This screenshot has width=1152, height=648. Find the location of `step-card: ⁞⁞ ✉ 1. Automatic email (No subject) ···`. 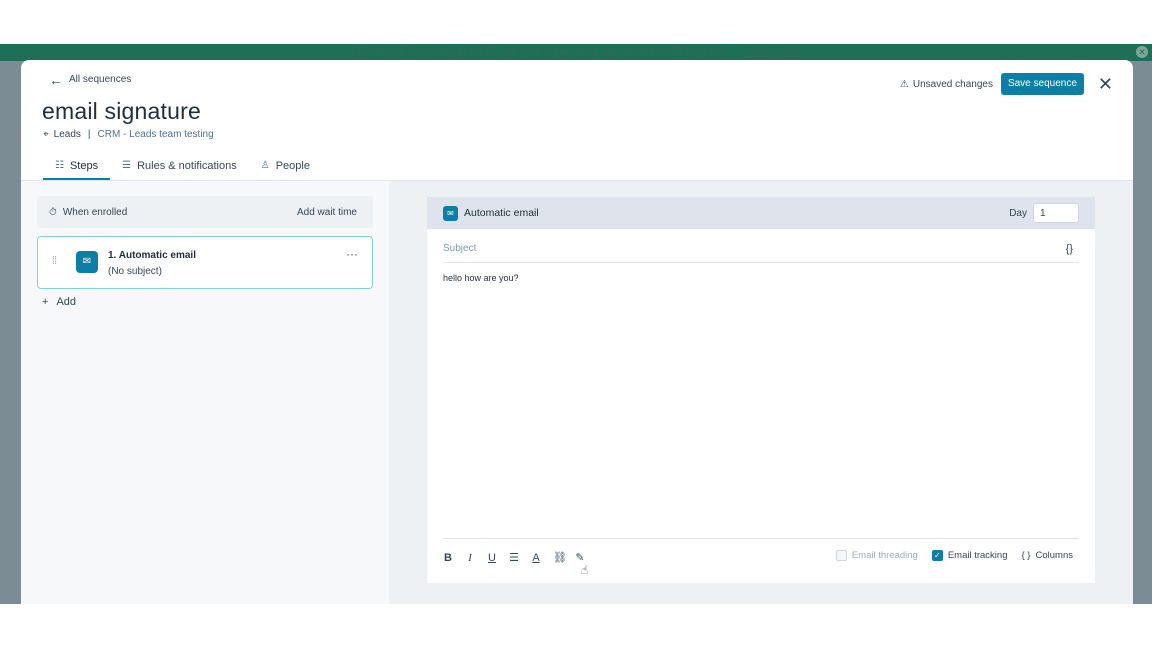

step-card: ⁞⁞ ✉ 1. Automatic email (No subject) ··· is located at coordinates (205, 262).